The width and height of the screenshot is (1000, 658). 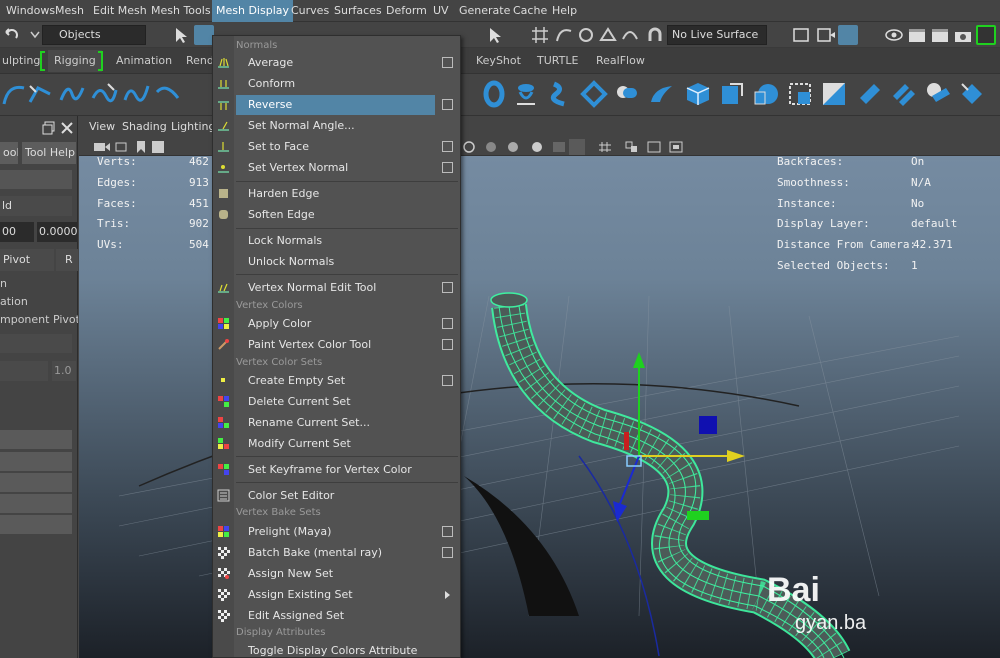 What do you see at coordinates (628, 94) in the screenshot?
I see `extrude-icon` at bounding box center [628, 94].